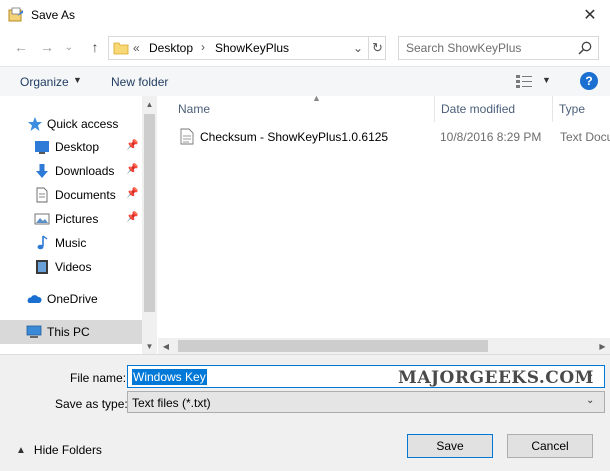 Image resolution: width=610 pixels, height=471 pixels. Describe the element at coordinates (585, 48) in the screenshot. I see `search-icon` at that location.